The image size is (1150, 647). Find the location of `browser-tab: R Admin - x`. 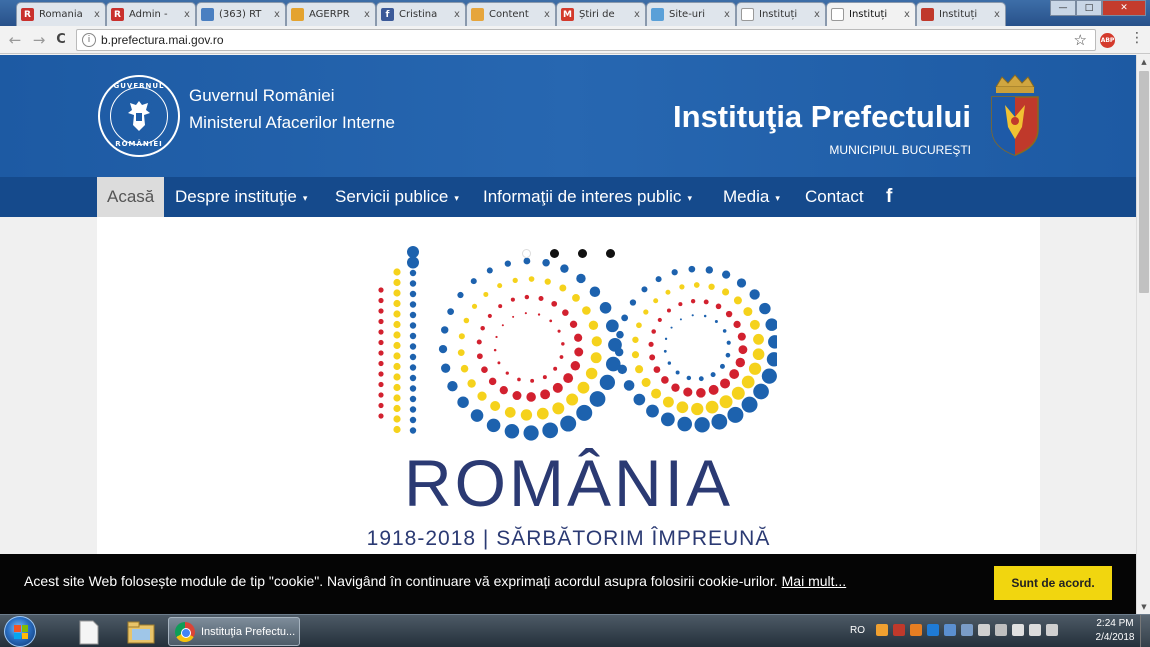

browser-tab: R Admin - x is located at coordinates (151, 14).